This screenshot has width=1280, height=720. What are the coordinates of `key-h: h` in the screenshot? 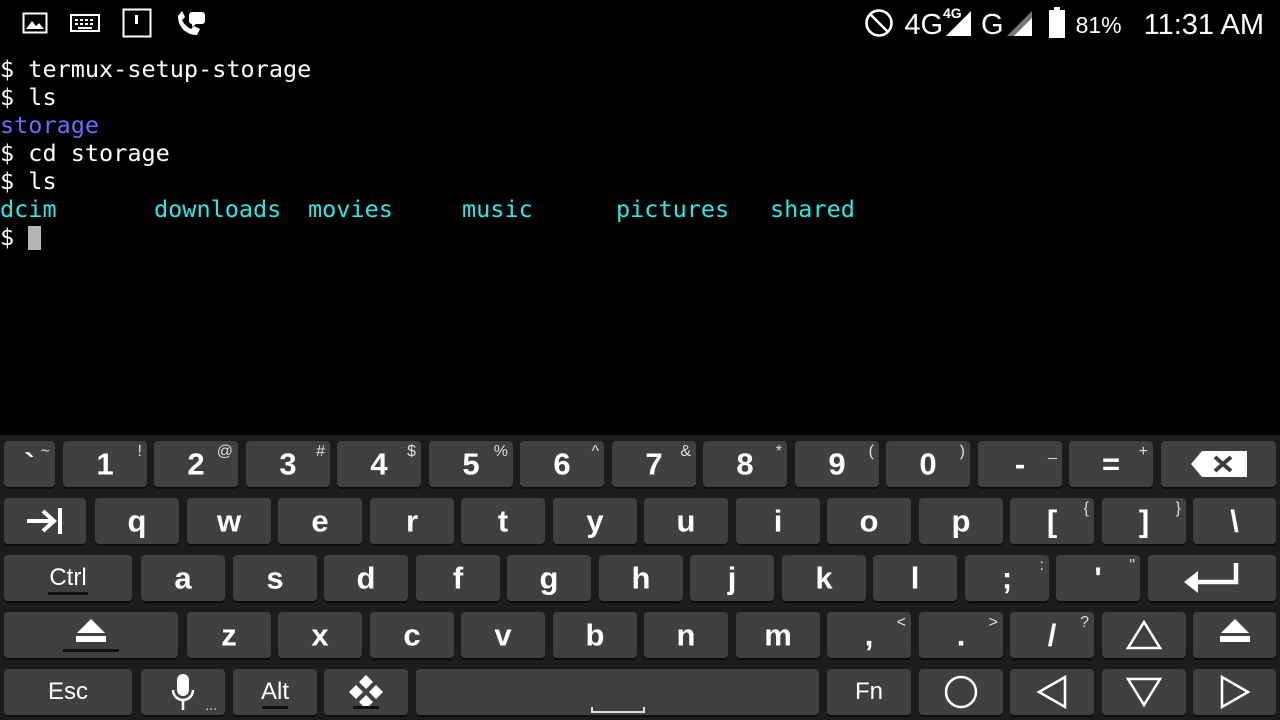 It's located at (641, 578).